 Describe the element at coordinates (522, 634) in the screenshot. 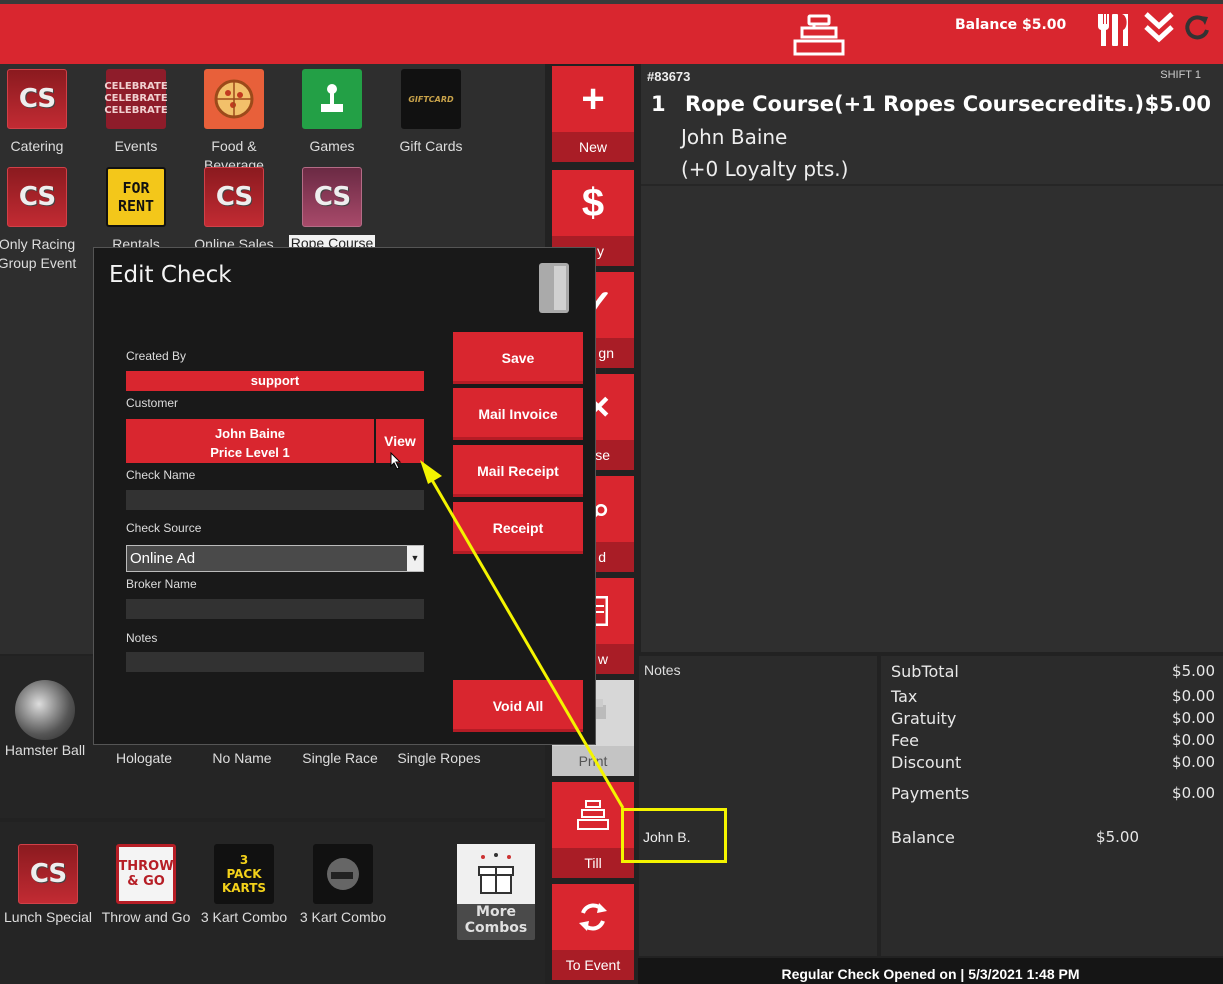

I see `annotation-arrow` at that location.